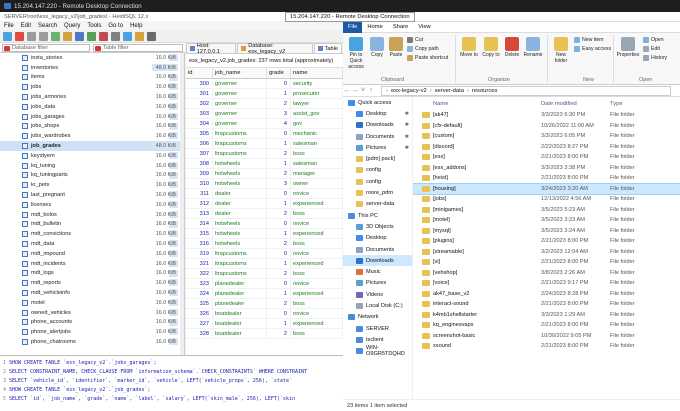 This screenshot has width=680, height=411. What do you see at coordinates (546, 199) in the screenshot?
I see `list-item: [jobs] 12/13/2022 4:56 AM File folder` at bounding box center [546, 199].